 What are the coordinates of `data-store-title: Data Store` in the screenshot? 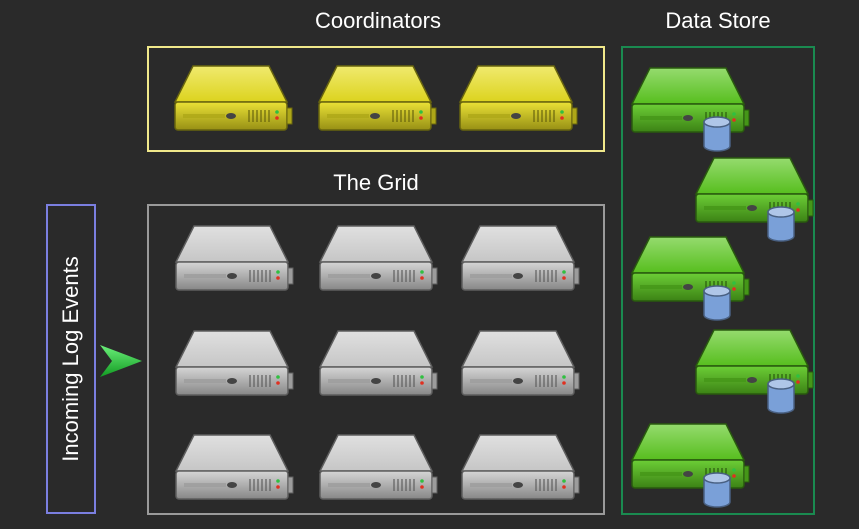 It's located at (718, 20).